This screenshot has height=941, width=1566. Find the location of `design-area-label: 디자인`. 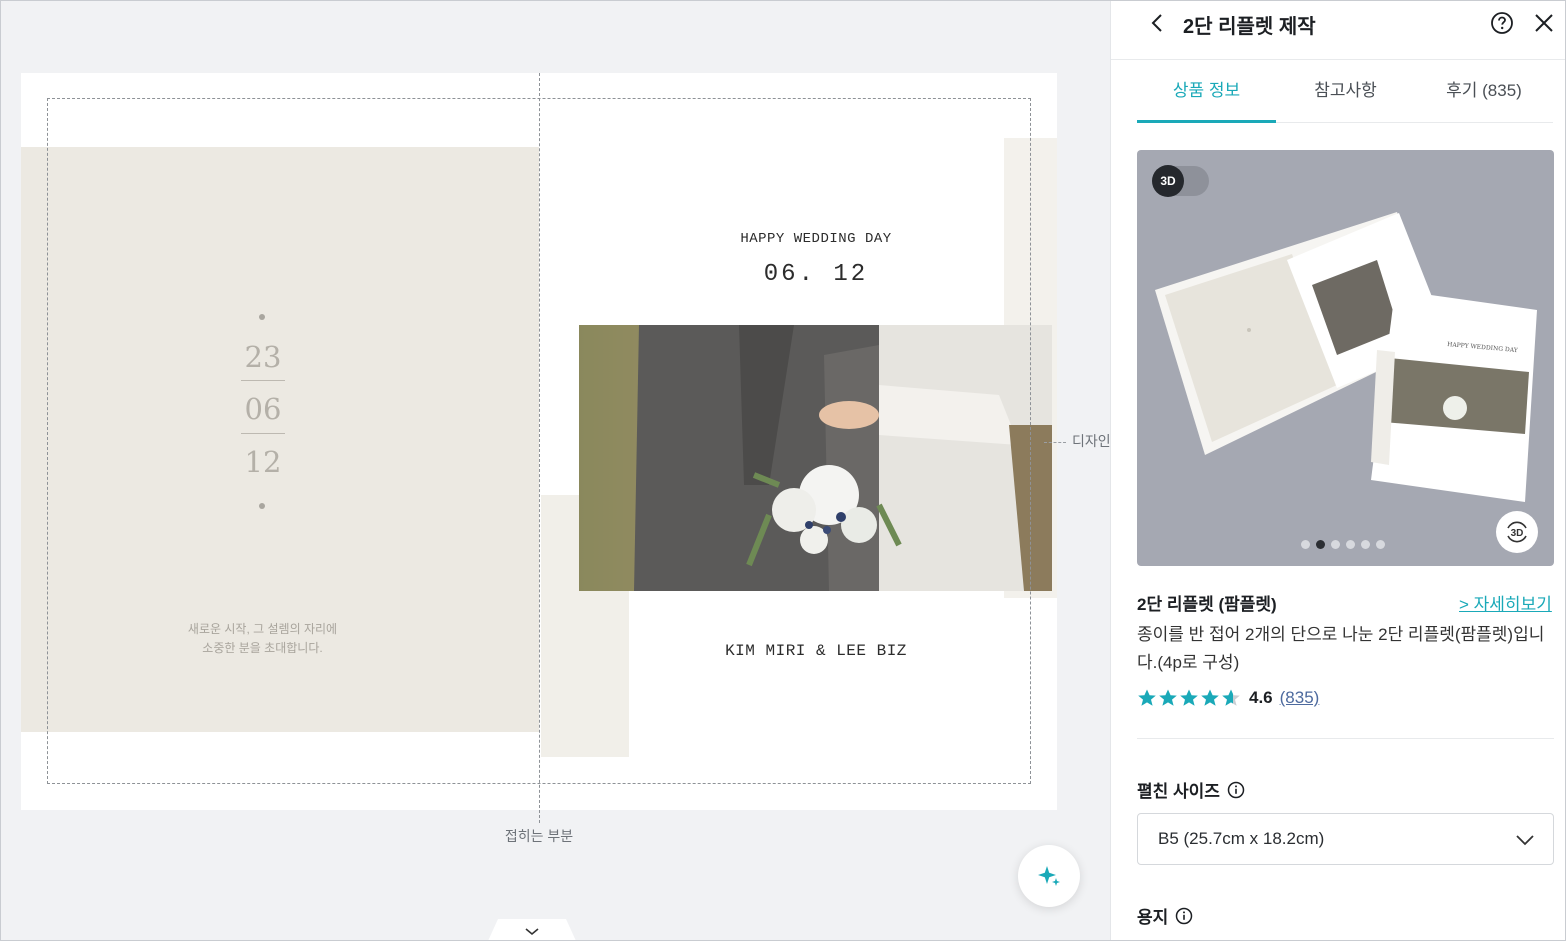

design-area-label: 디자인 is located at coordinates (1077, 441).